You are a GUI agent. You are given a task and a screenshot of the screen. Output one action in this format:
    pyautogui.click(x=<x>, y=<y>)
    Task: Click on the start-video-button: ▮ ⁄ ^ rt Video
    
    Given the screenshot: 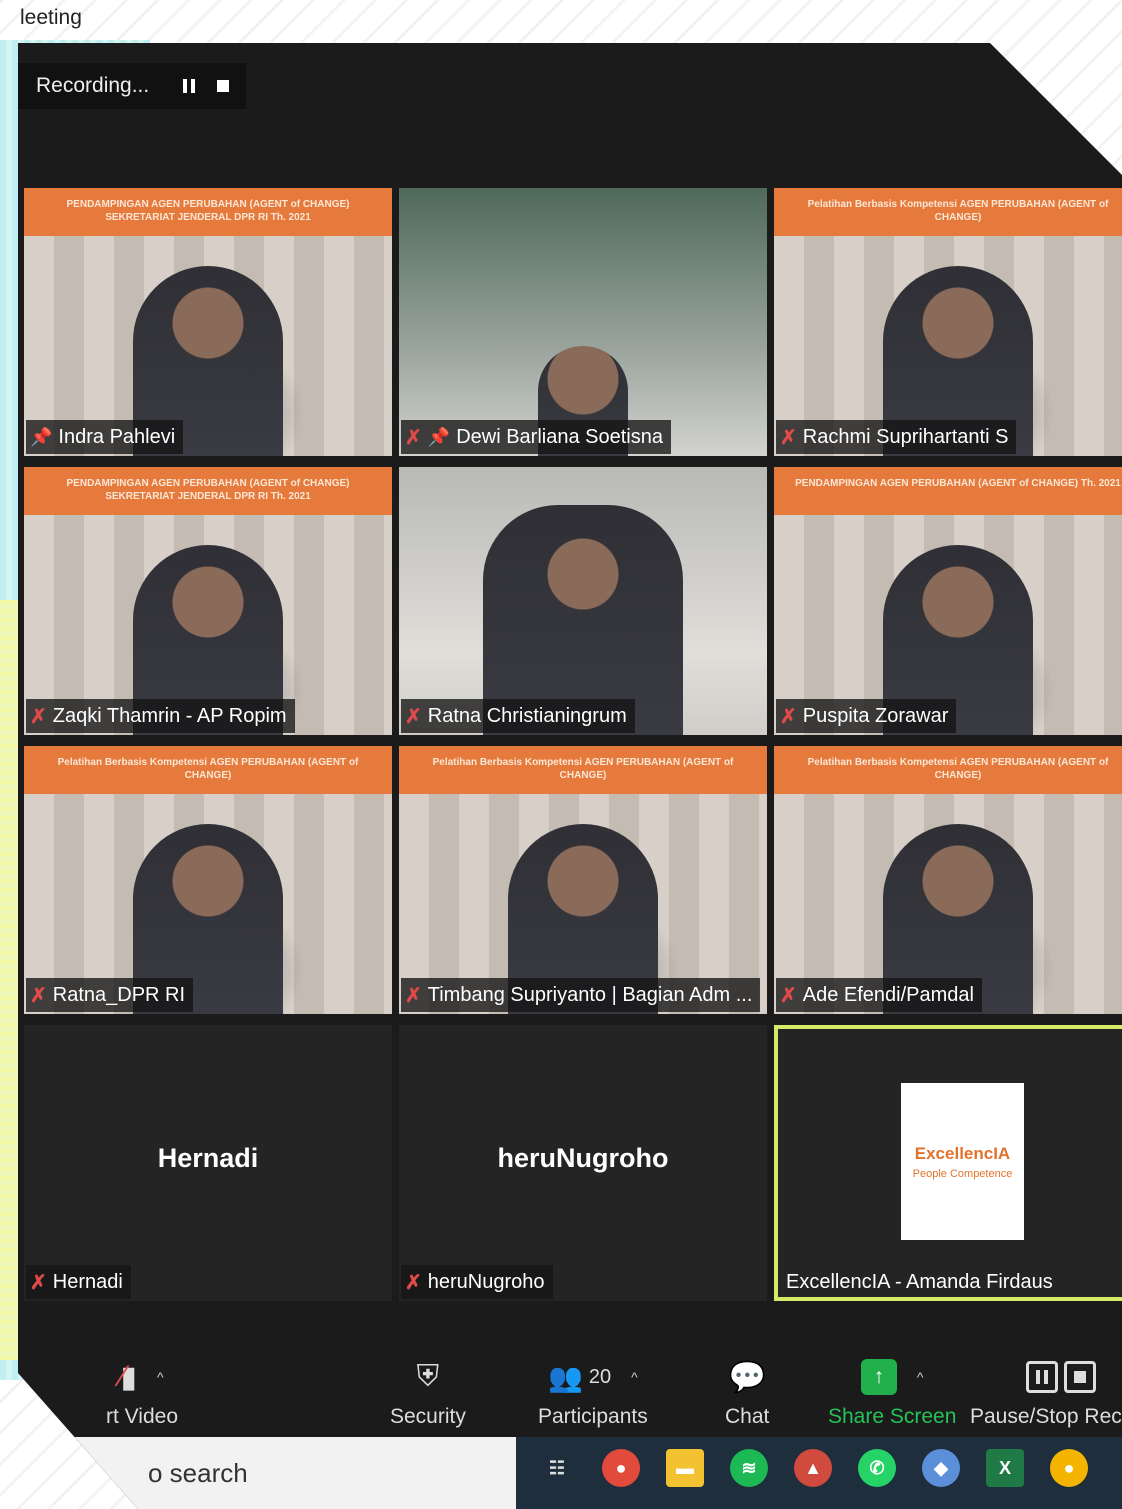 What is the action you would take?
    pyautogui.click(x=142, y=1392)
    